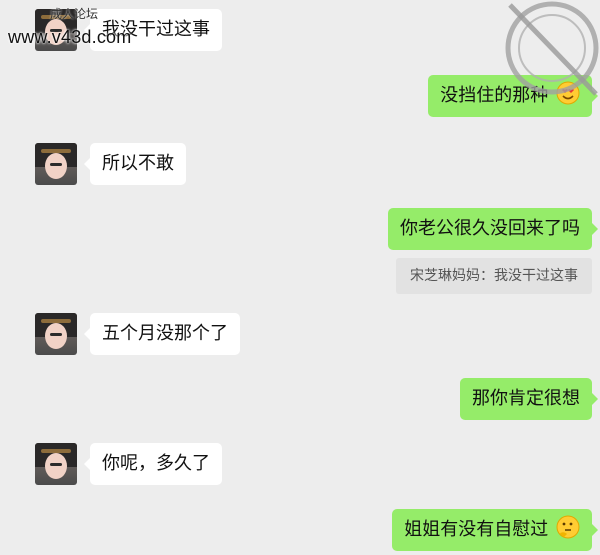  Describe the element at coordinates (70, 37) in the screenshot. I see `site-watermark: www.v43d.com` at that location.